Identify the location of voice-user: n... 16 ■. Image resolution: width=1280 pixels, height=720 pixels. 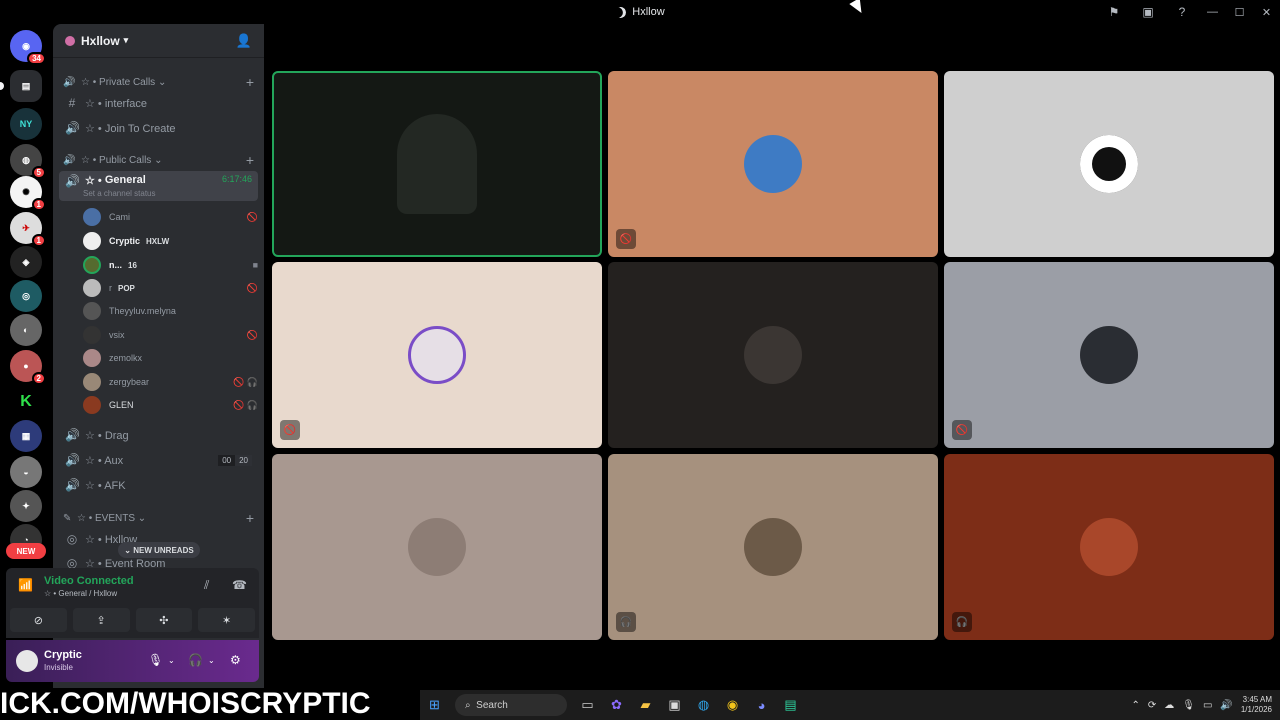
(170, 265).